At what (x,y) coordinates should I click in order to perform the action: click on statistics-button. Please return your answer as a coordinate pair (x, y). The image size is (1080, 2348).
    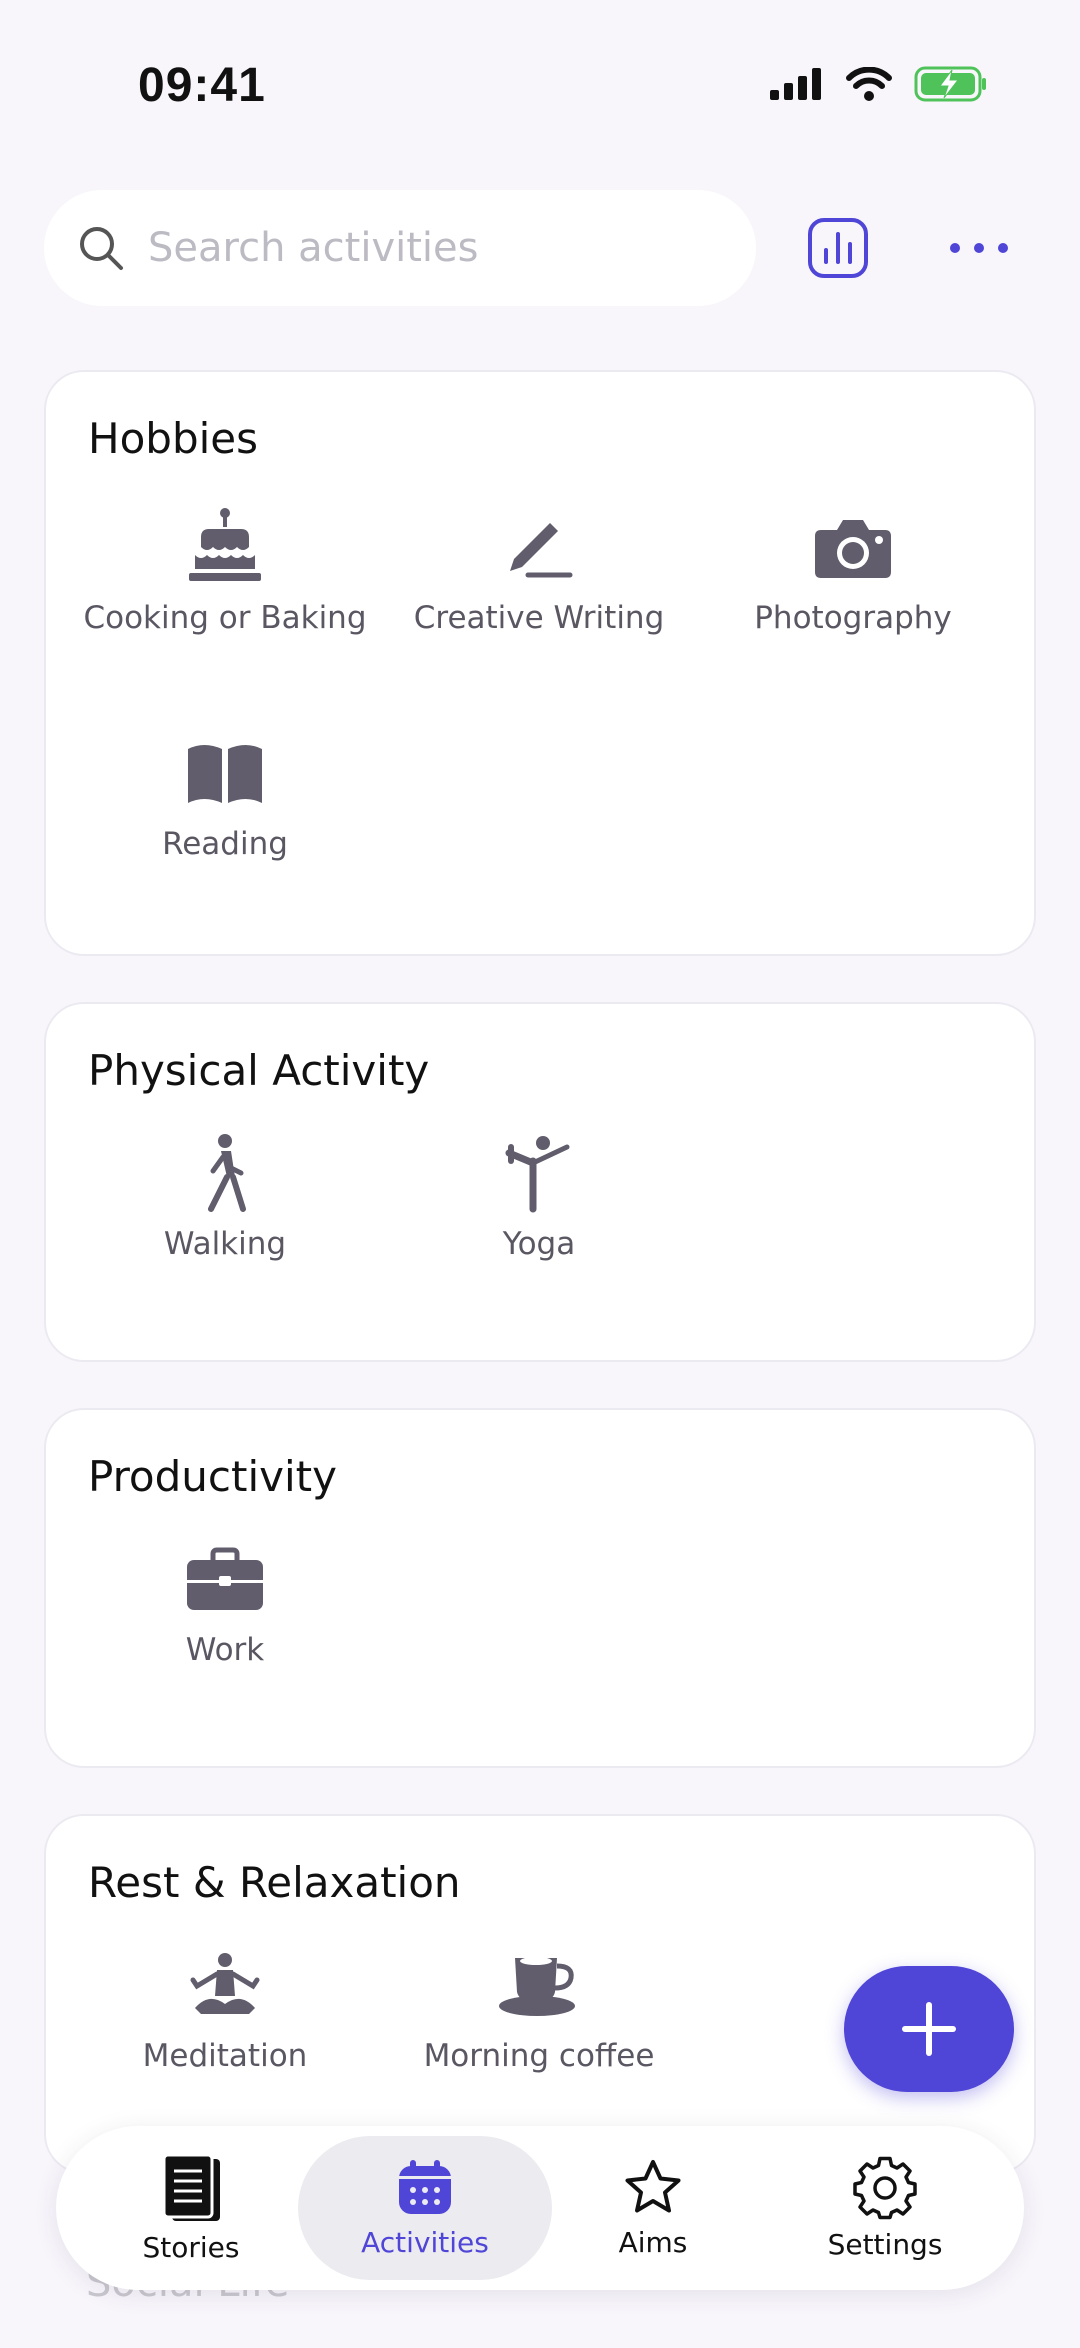
    Looking at the image, I should click on (838, 248).